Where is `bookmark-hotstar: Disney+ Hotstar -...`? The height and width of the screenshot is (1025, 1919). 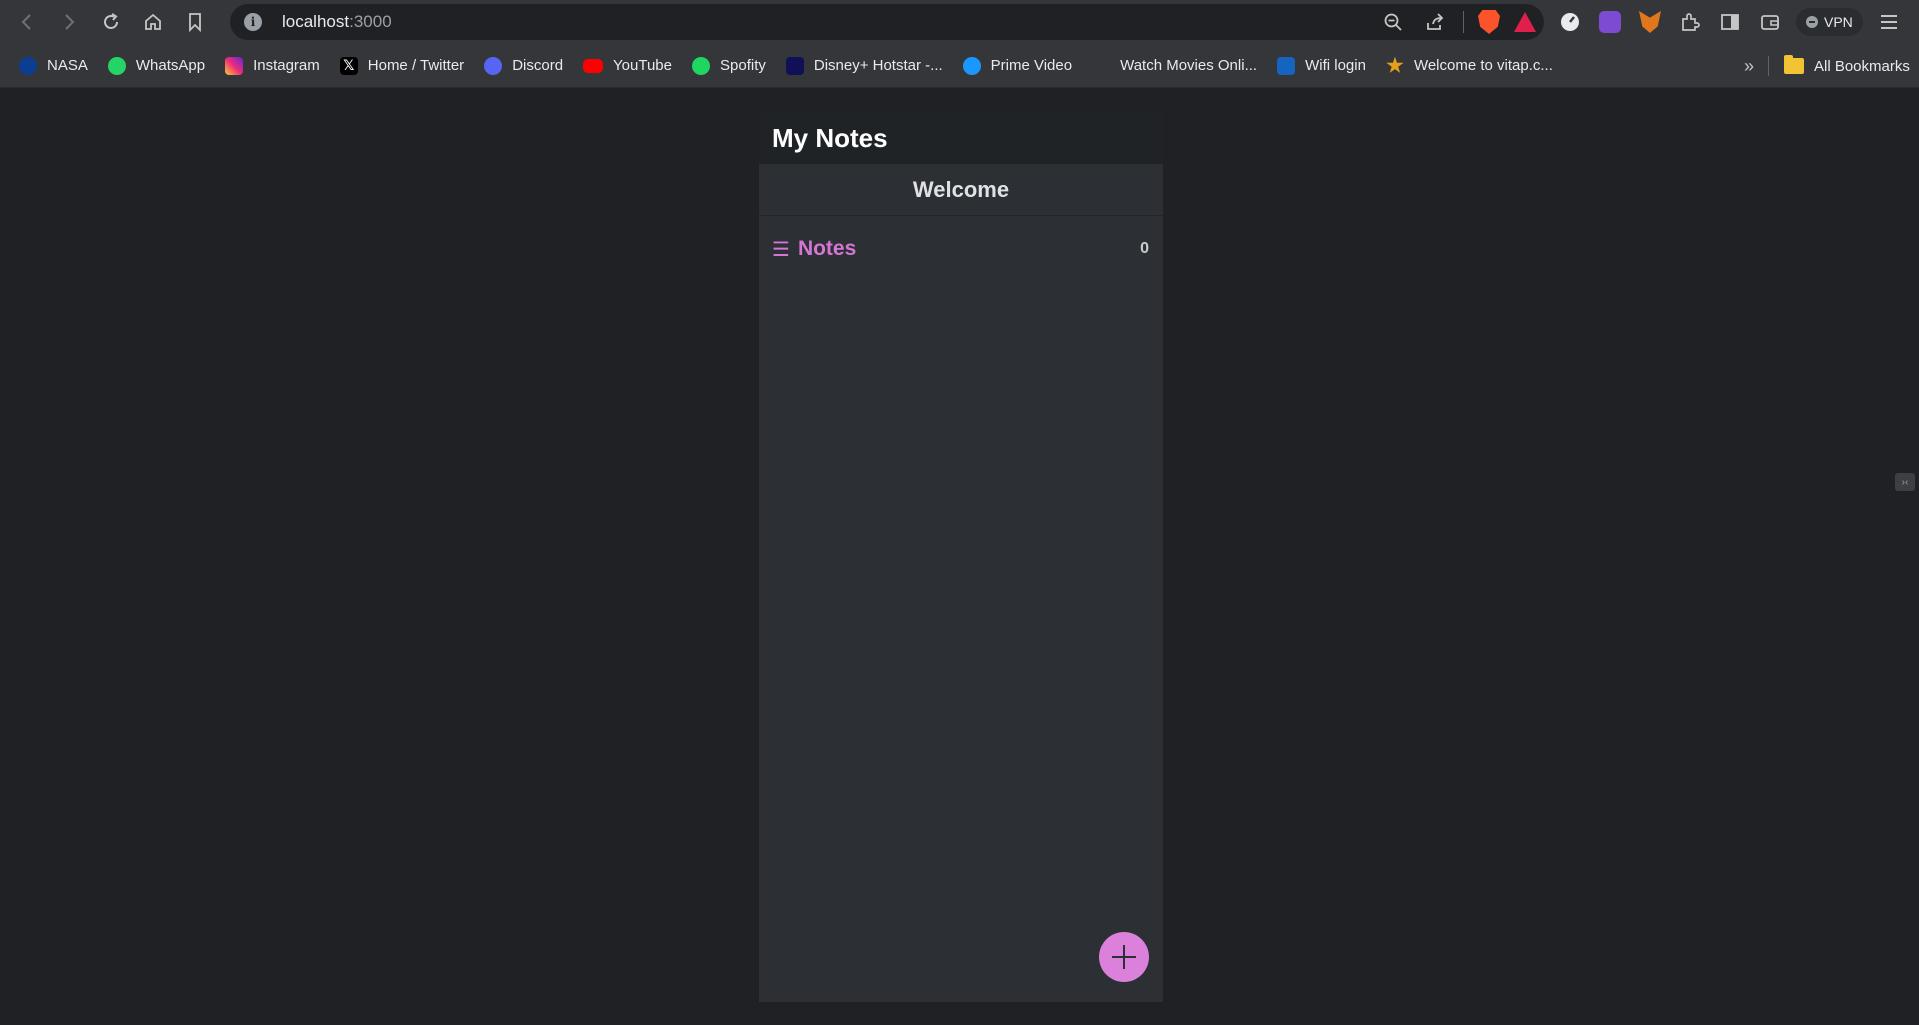 bookmark-hotstar: Disney+ Hotstar -... is located at coordinates (864, 66).